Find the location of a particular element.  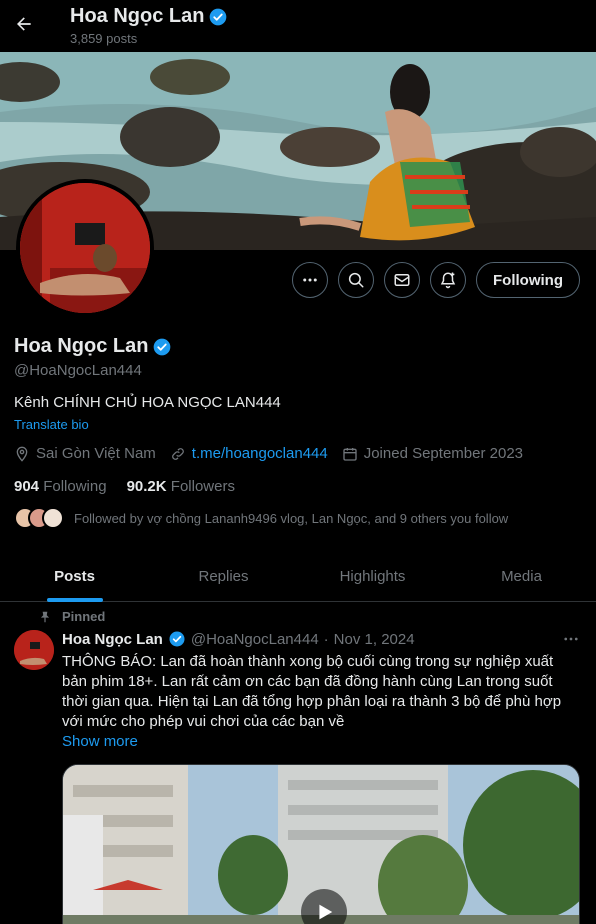

location: Sai Gòn Việt Nam is located at coordinates (85, 453).